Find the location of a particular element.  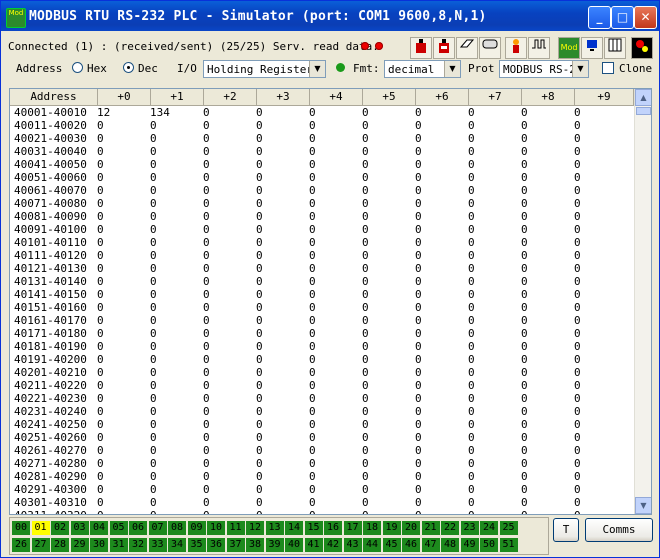

coil-indicator: 16 is located at coordinates (333, 528).